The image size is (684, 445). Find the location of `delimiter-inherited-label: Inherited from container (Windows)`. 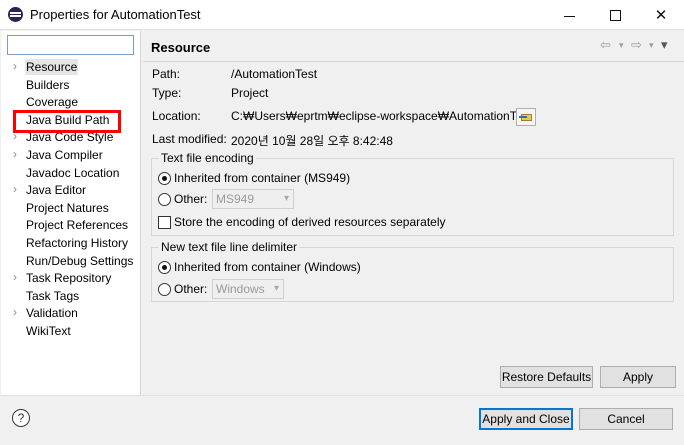

delimiter-inherited-label: Inherited from container (Windows) is located at coordinates (267, 267).